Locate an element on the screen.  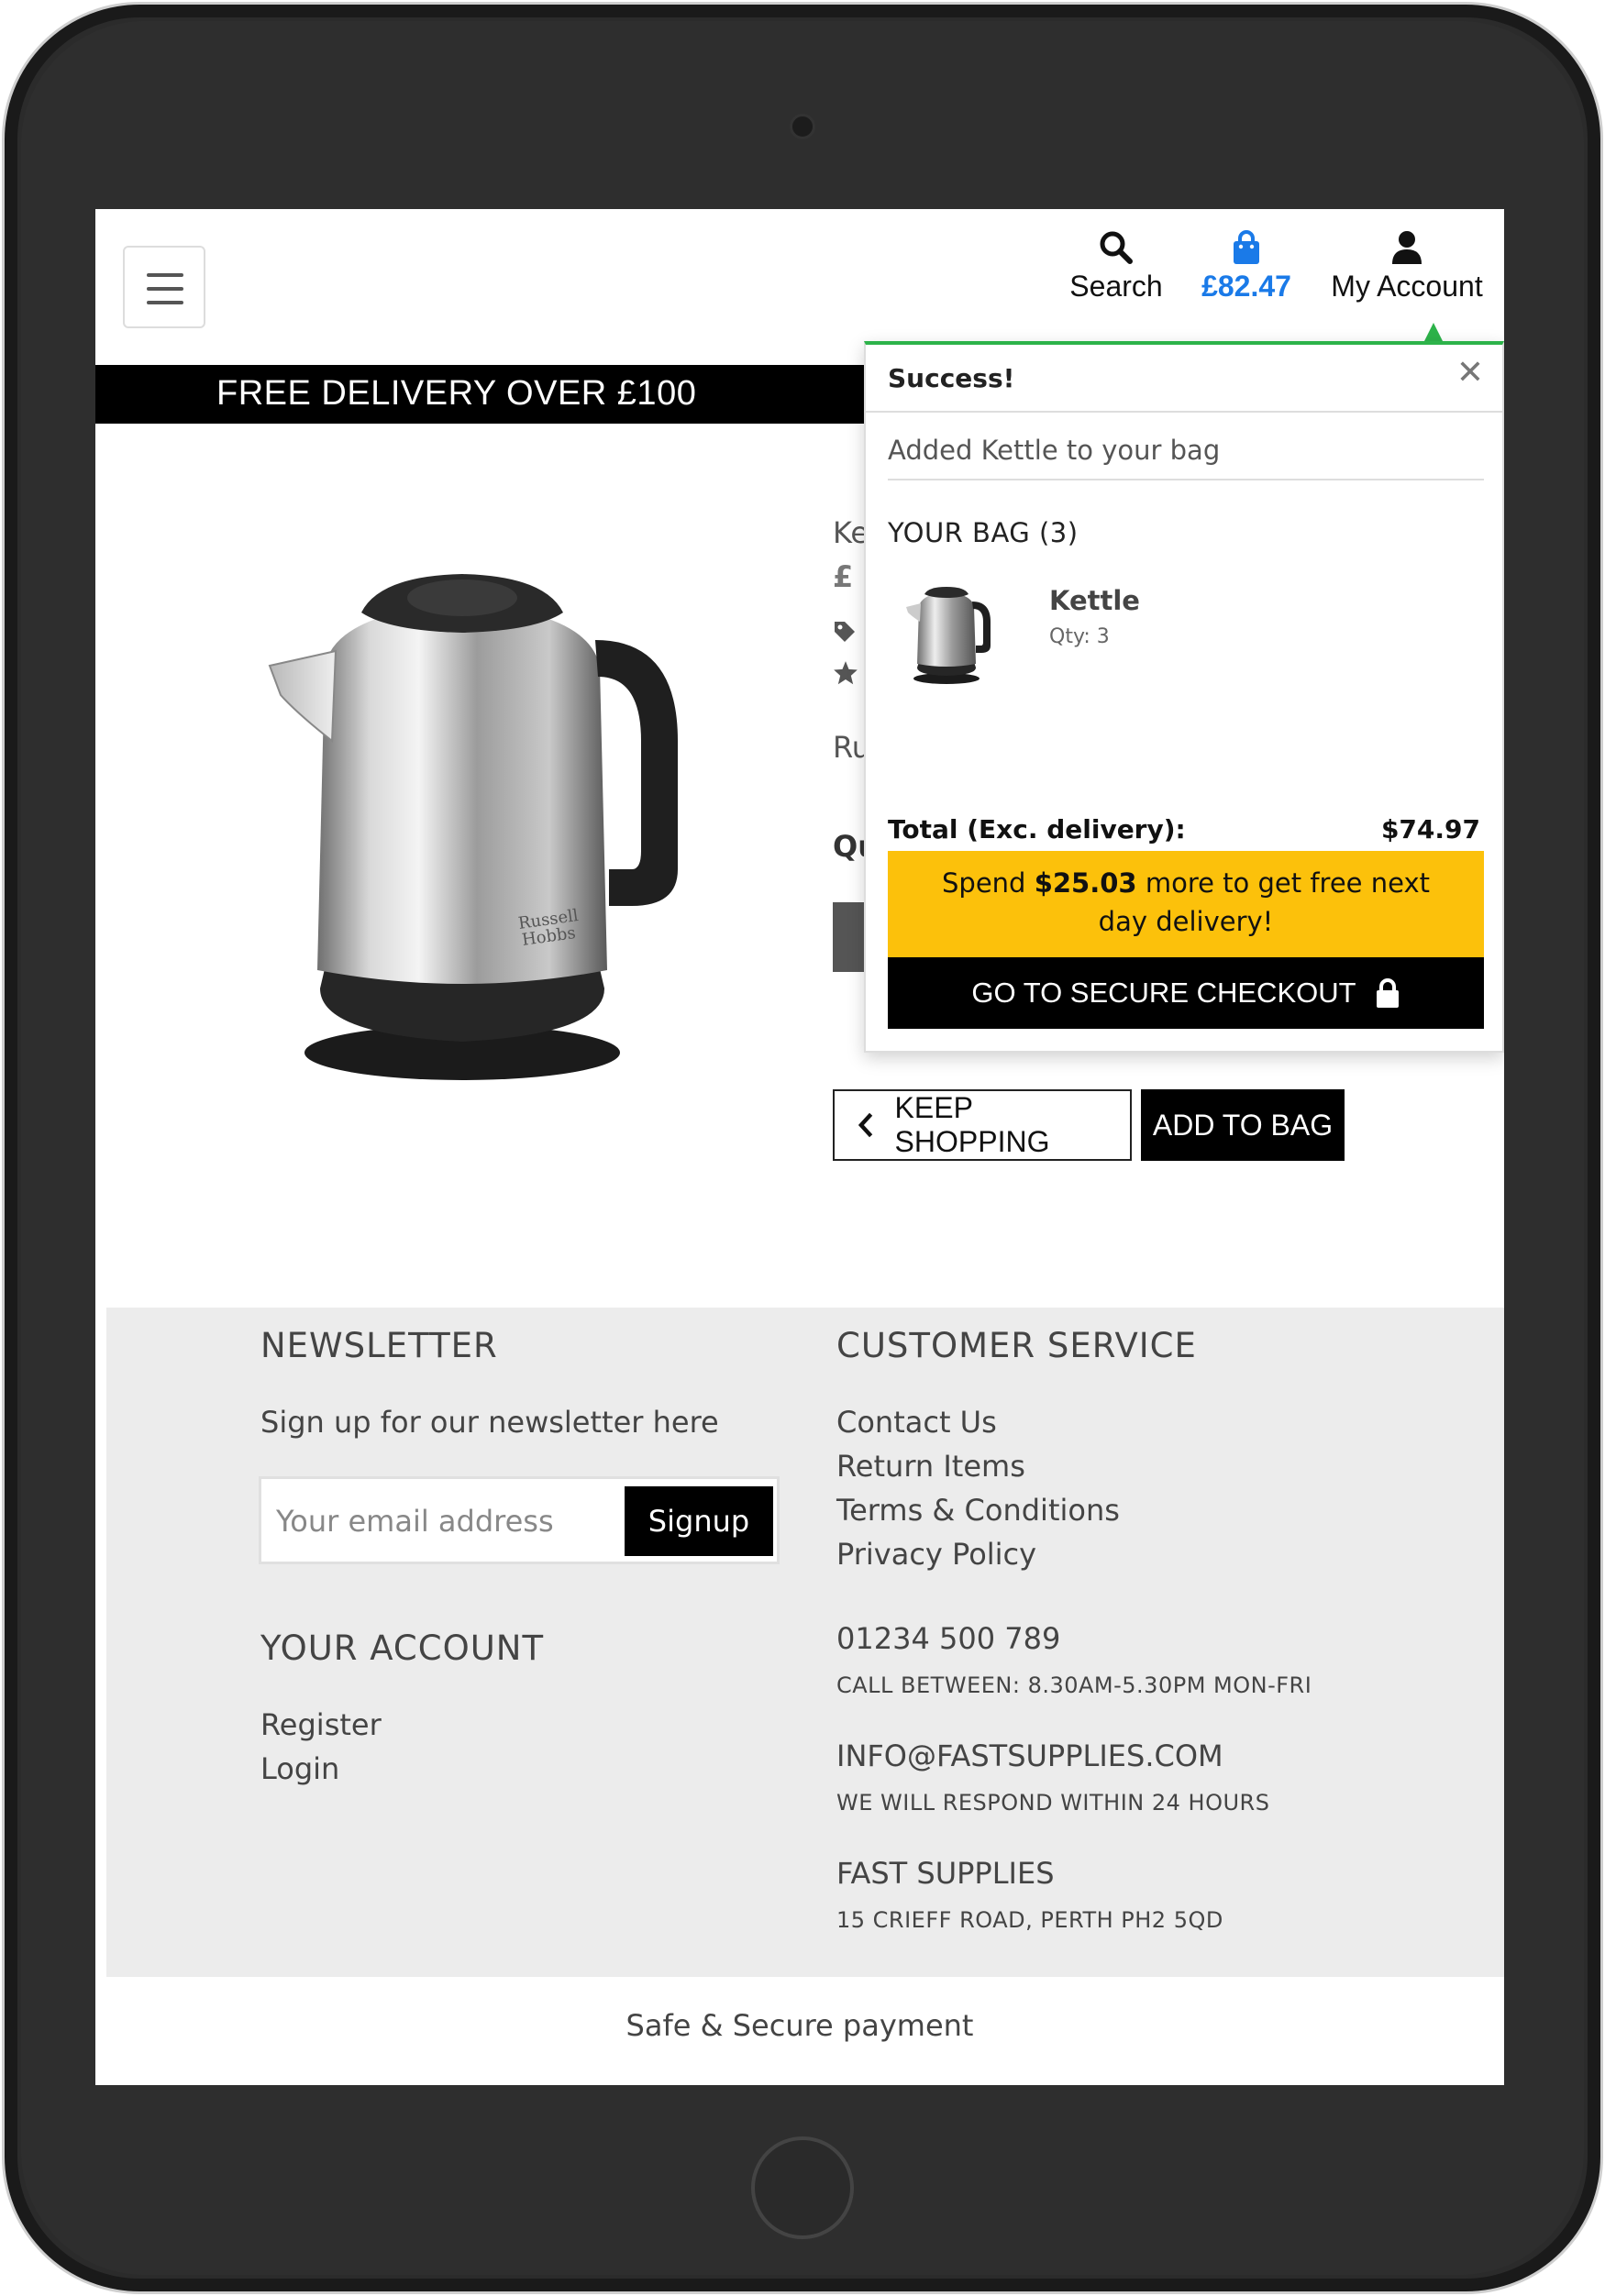
checkout-label: GO TO SECURE CHECKOUT is located at coordinates (1163, 993).